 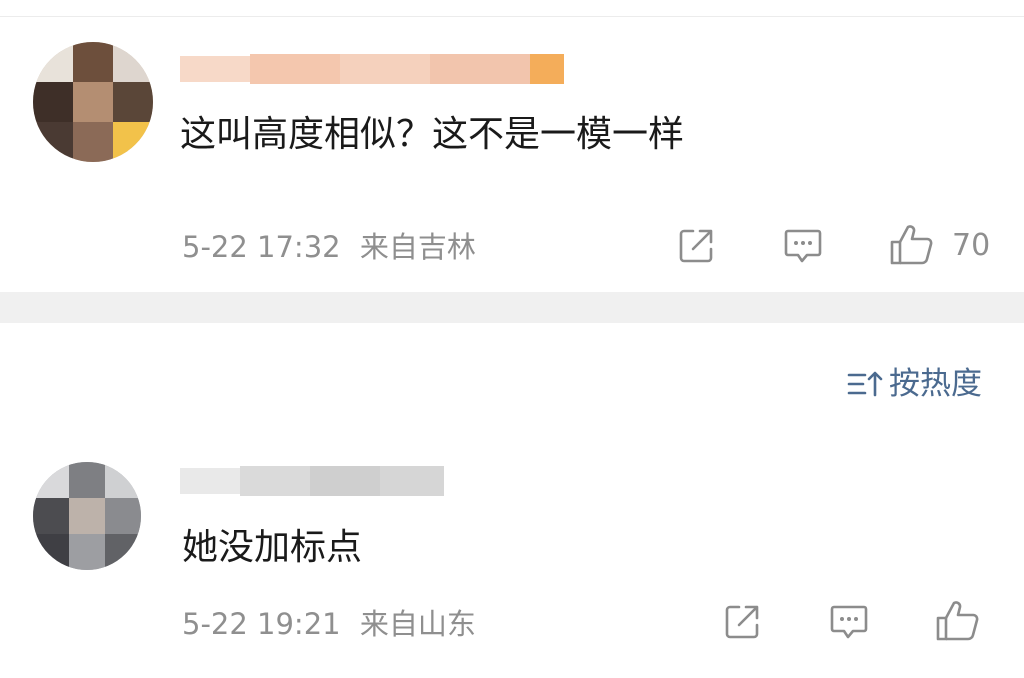 What do you see at coordinates (417, 247) in the screenshot?
I see `comment-location: 来自吉林` at bounding box center [417, 247].